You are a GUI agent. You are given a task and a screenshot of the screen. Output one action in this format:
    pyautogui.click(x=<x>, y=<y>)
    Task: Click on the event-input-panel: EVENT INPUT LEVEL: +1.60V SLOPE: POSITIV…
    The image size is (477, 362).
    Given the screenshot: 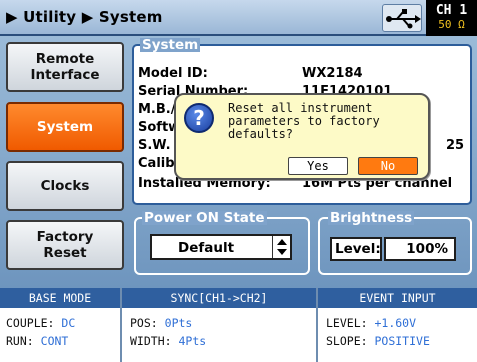 What is the action you would take?
    pyautogui.click(x=397, y=325)
    